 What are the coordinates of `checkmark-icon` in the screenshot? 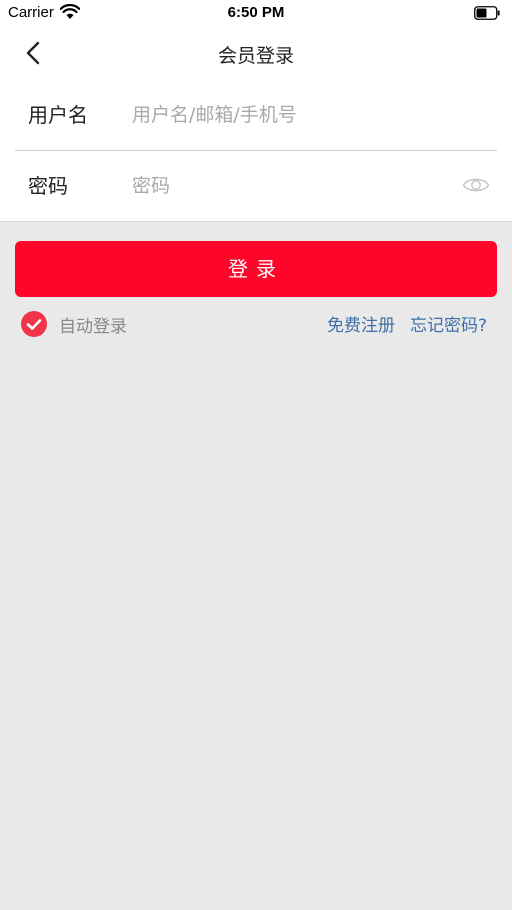 It's located at (34, 324).